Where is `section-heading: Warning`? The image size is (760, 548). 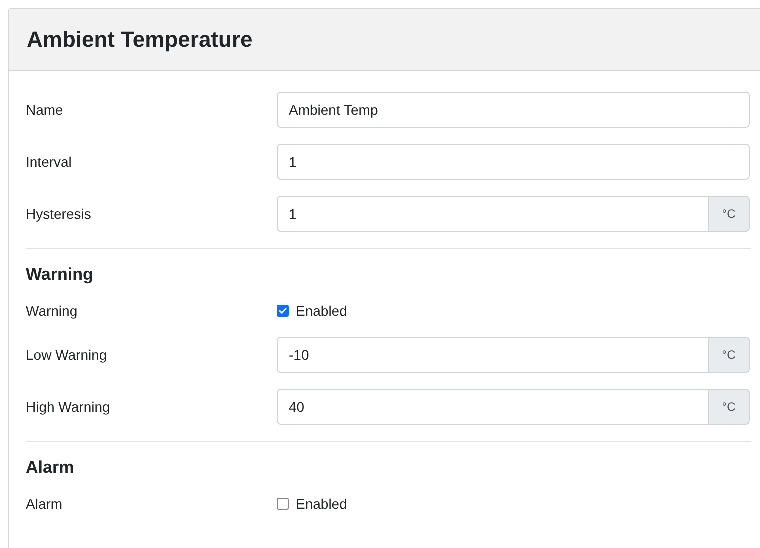
section-heading: Warning is located at coordinates (60, 275).